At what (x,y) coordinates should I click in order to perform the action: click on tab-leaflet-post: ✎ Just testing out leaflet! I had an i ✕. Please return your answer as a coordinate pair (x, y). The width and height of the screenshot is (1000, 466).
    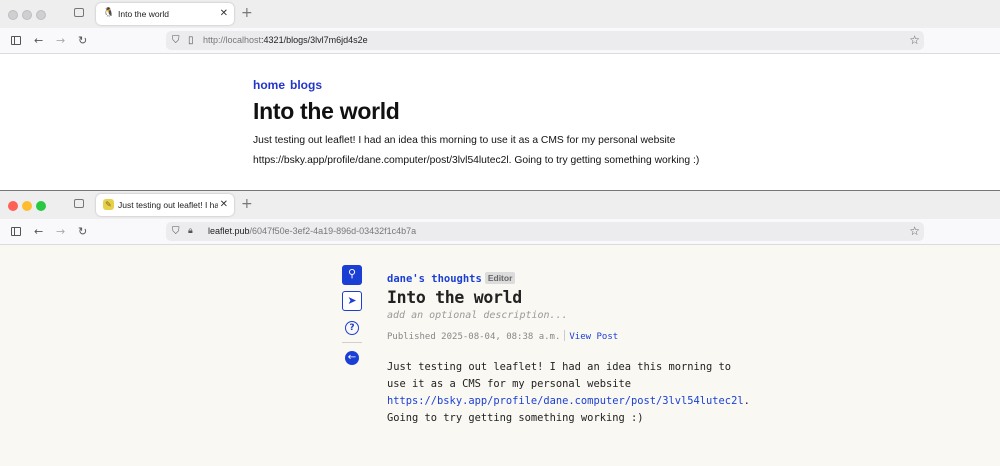
    Looking at the image, I should click on (165, 205).